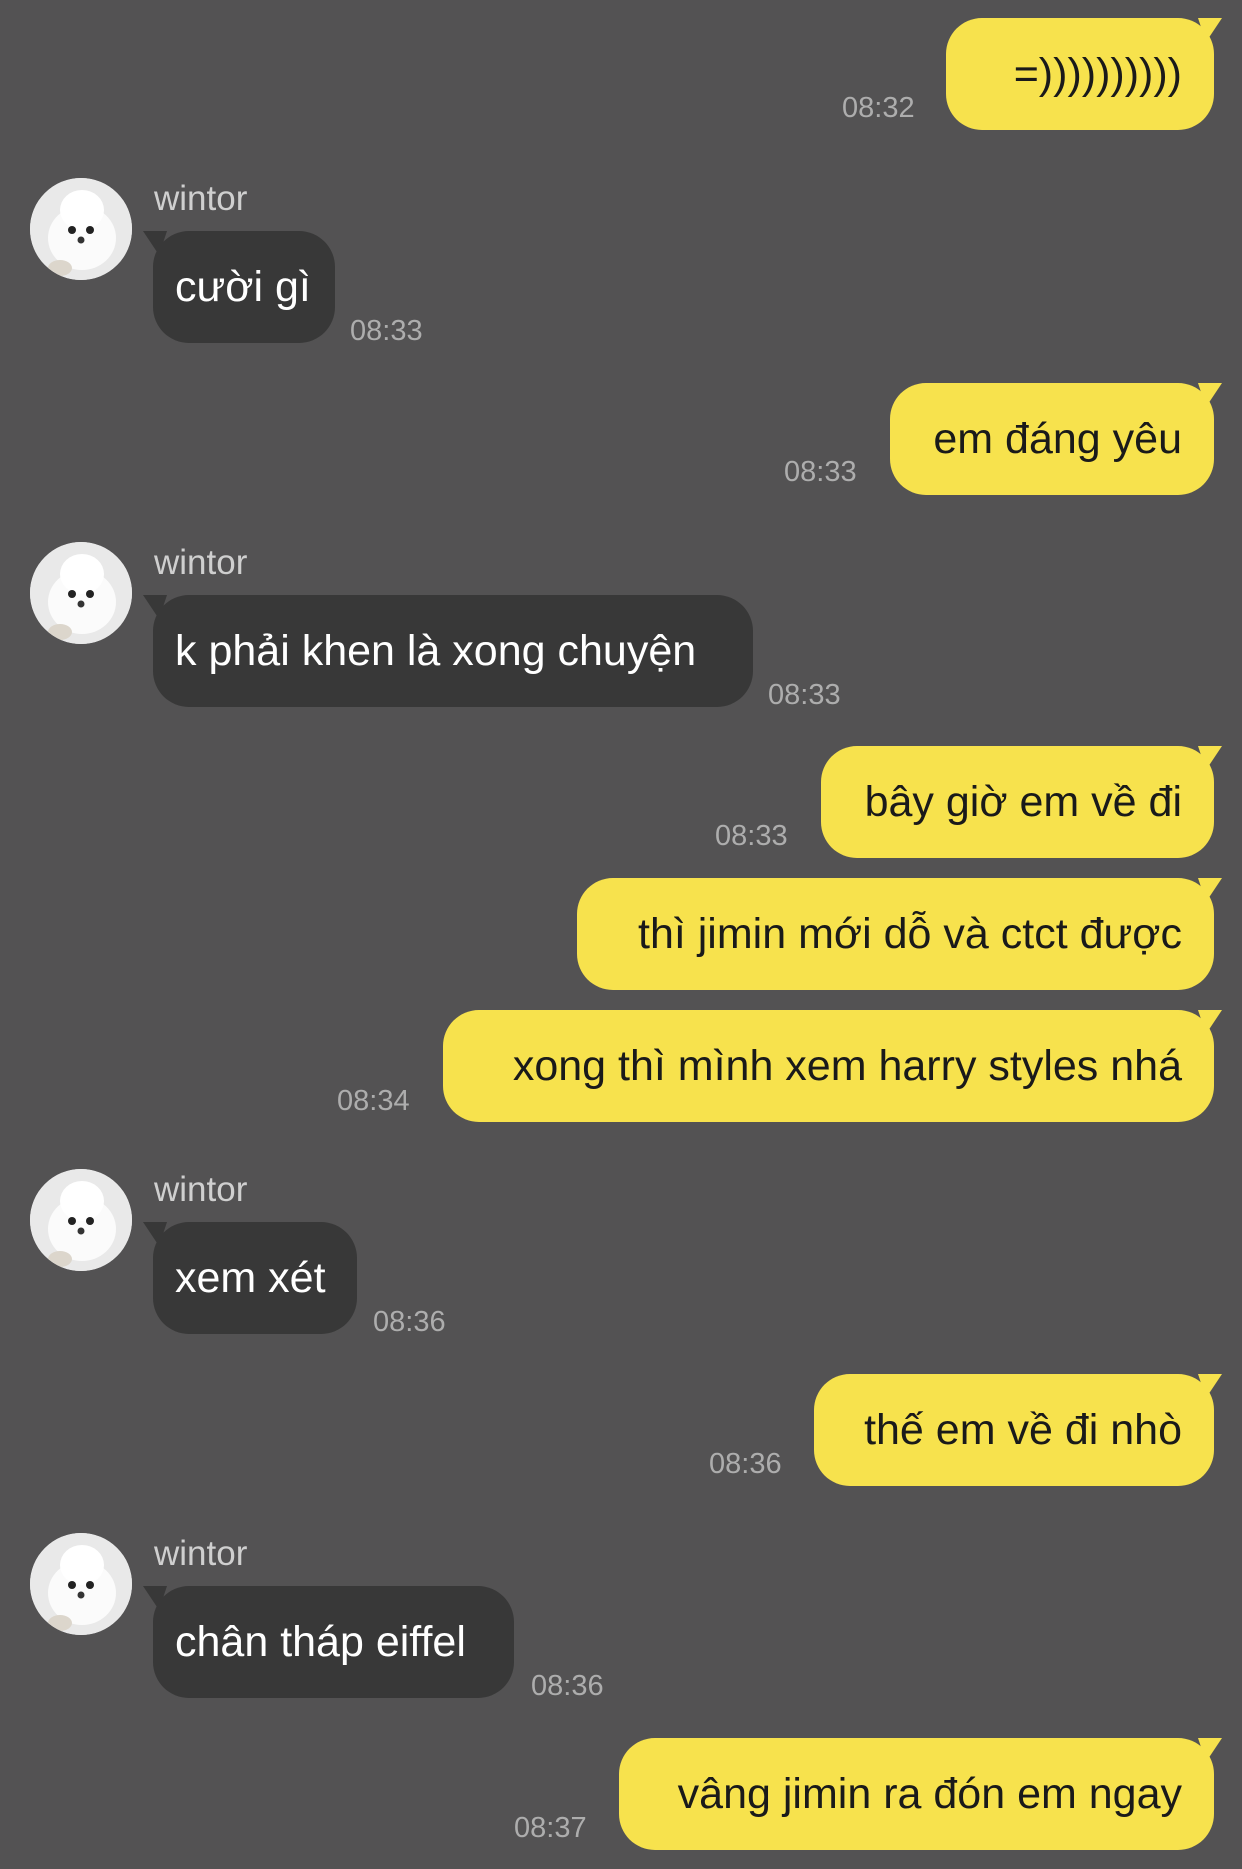  What do you see at coordinates (320, 1642) in the screenshot?
I see `message-text: chân tháp eiffel` at bounding box center [320, 1642].